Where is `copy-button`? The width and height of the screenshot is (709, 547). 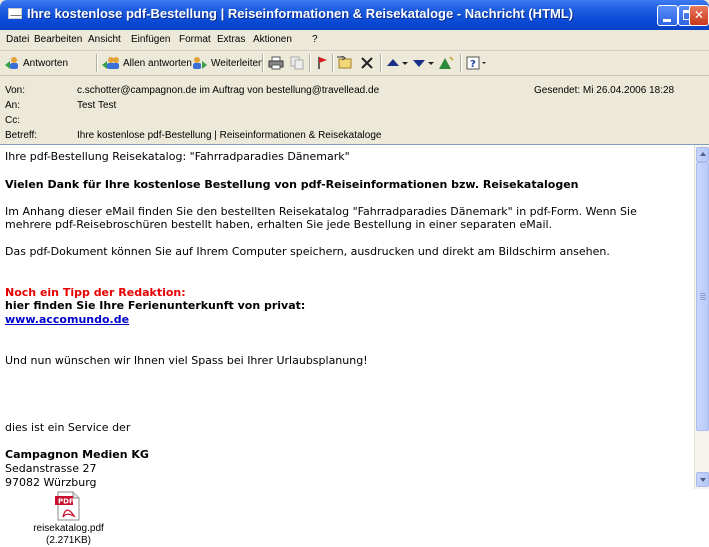
copy-button is located at coordinates (297, 63).